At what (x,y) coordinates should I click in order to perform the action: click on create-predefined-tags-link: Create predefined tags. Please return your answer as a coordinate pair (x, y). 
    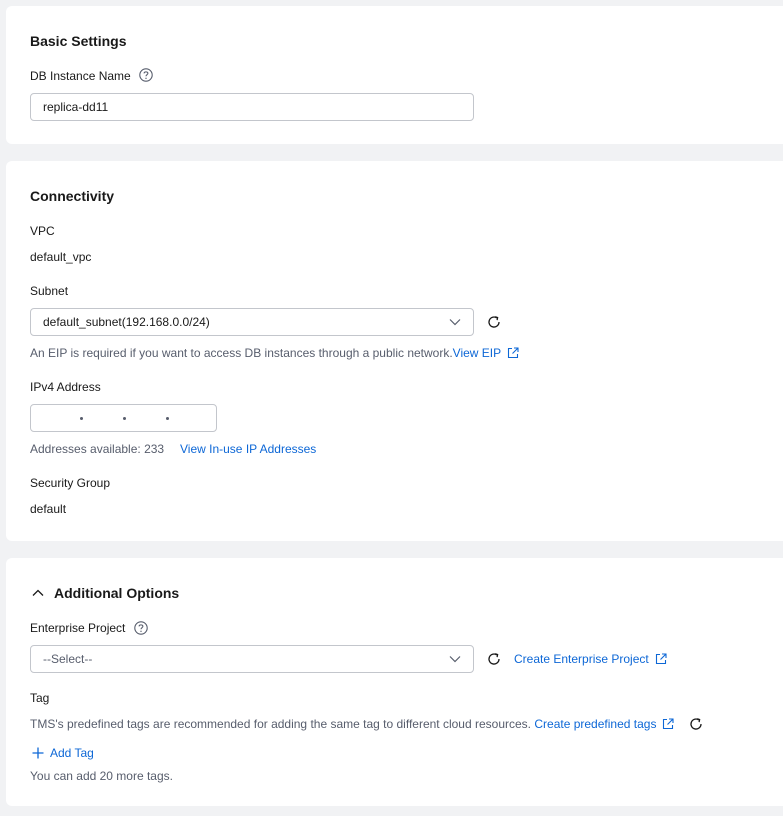
    Looking at the image, I should click on (604, 724).